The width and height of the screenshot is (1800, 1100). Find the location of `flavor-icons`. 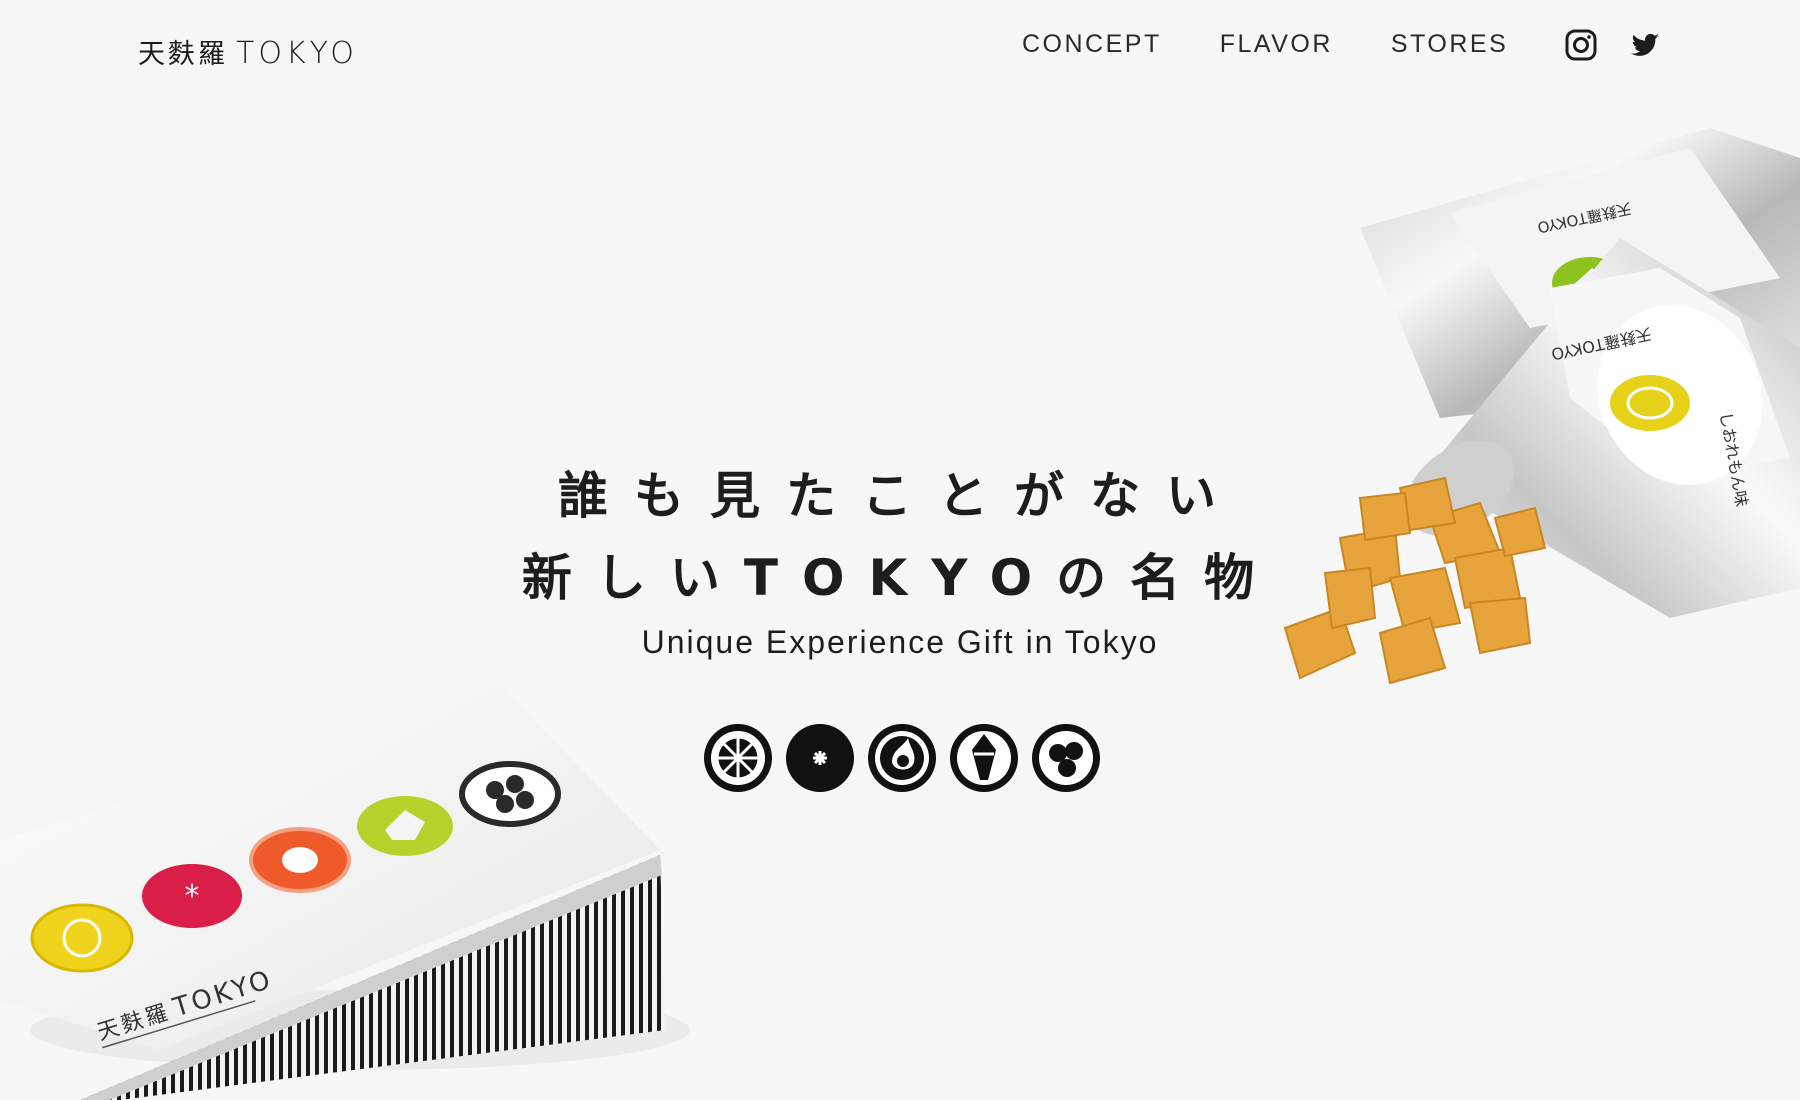

flavor-icons is located at coordinates (902, 758).